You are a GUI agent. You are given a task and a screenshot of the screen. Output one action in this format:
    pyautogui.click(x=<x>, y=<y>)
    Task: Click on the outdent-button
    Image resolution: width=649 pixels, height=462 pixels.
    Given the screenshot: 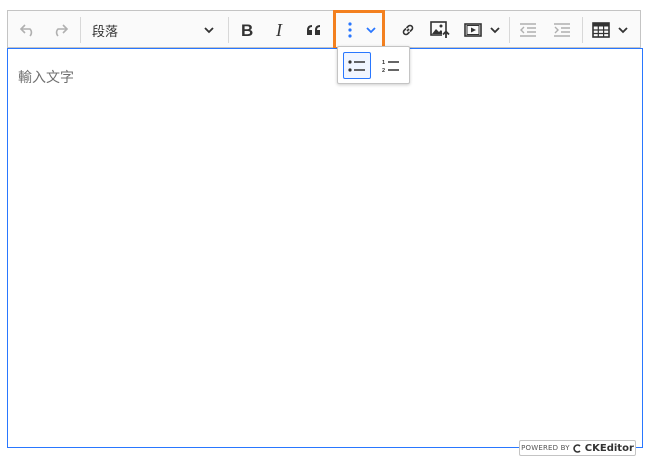 What is the action you would take?
    pyautogui.click(x=528, y=30)
    